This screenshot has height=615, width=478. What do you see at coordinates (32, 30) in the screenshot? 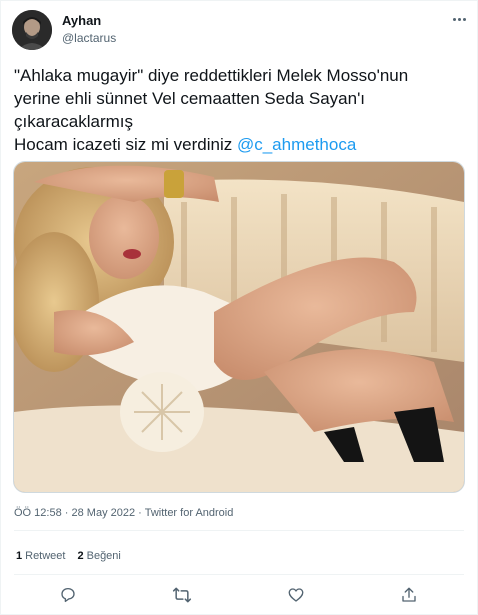
I see `avatar` at bounding box center [32, 30].